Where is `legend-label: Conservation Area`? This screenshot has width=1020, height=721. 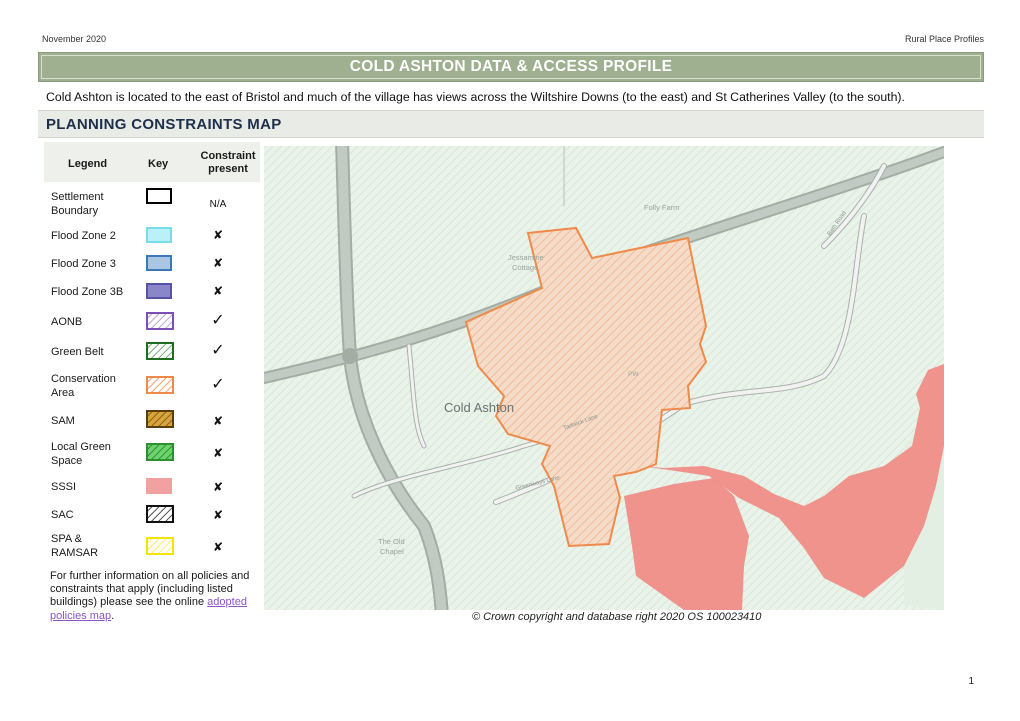
legend-label: Conservation Area is located at coordinates (83, 386).